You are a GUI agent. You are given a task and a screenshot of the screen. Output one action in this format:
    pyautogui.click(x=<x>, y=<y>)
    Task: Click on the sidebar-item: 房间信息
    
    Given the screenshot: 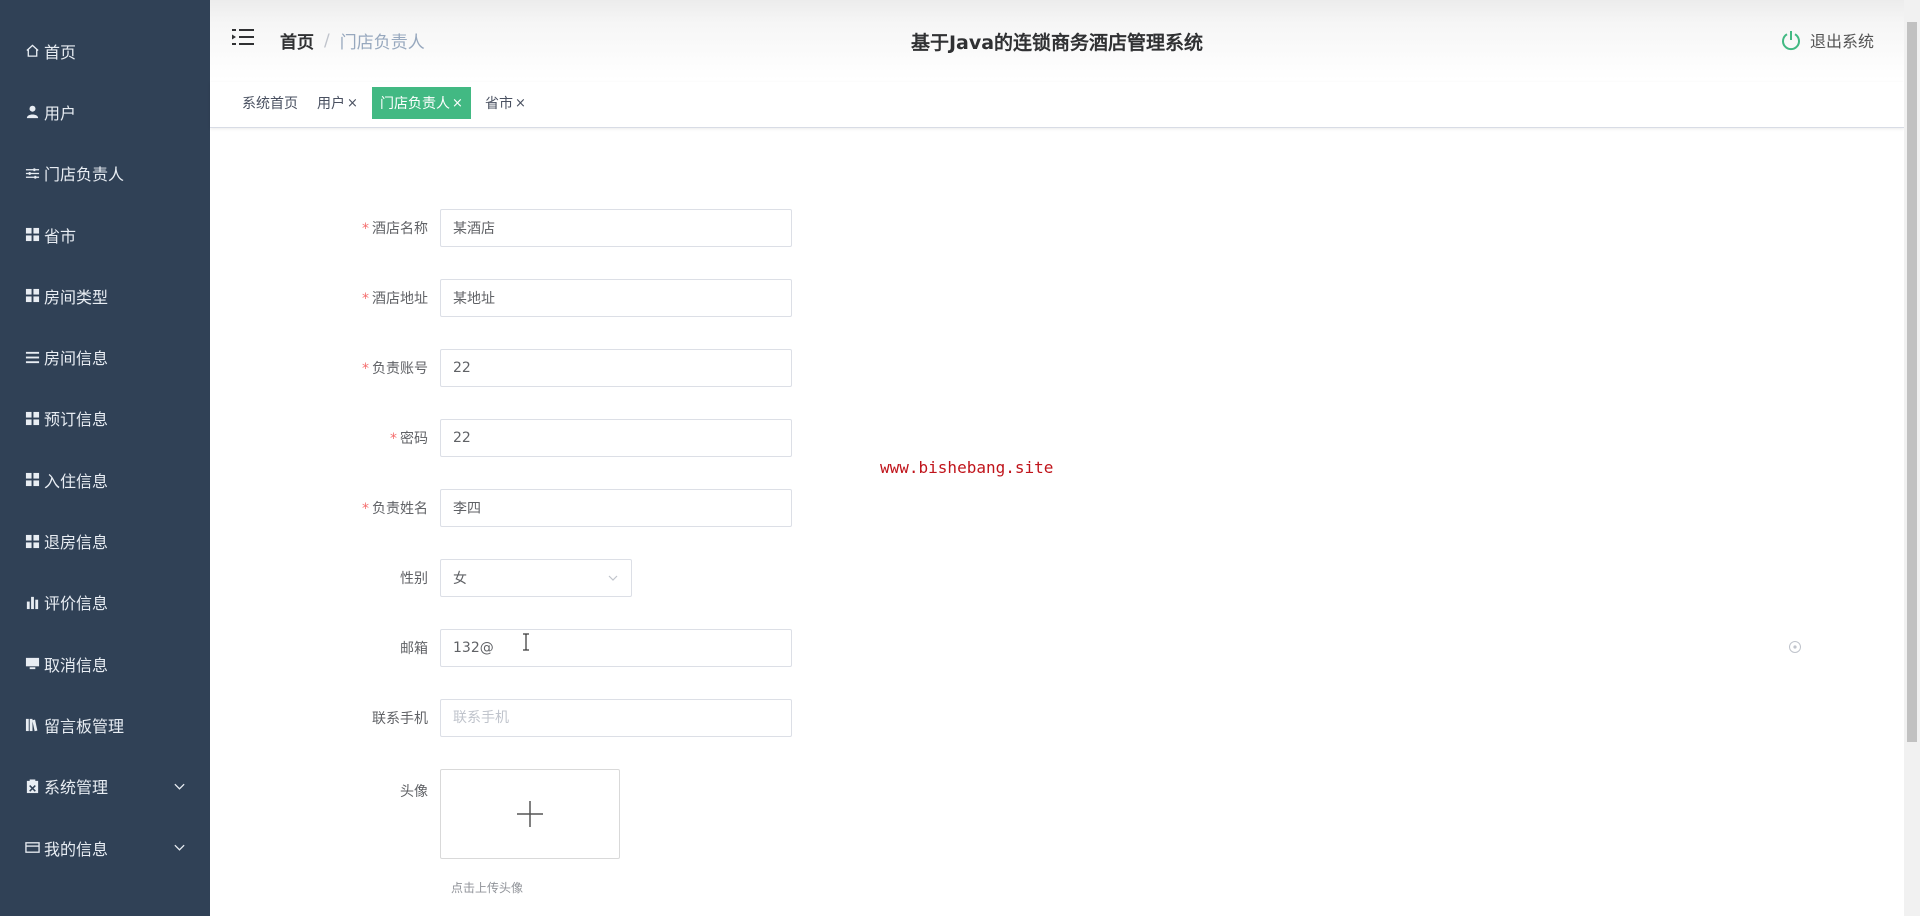 What is the action you would take?
    pyautogui.click(x=105, y=356)
    